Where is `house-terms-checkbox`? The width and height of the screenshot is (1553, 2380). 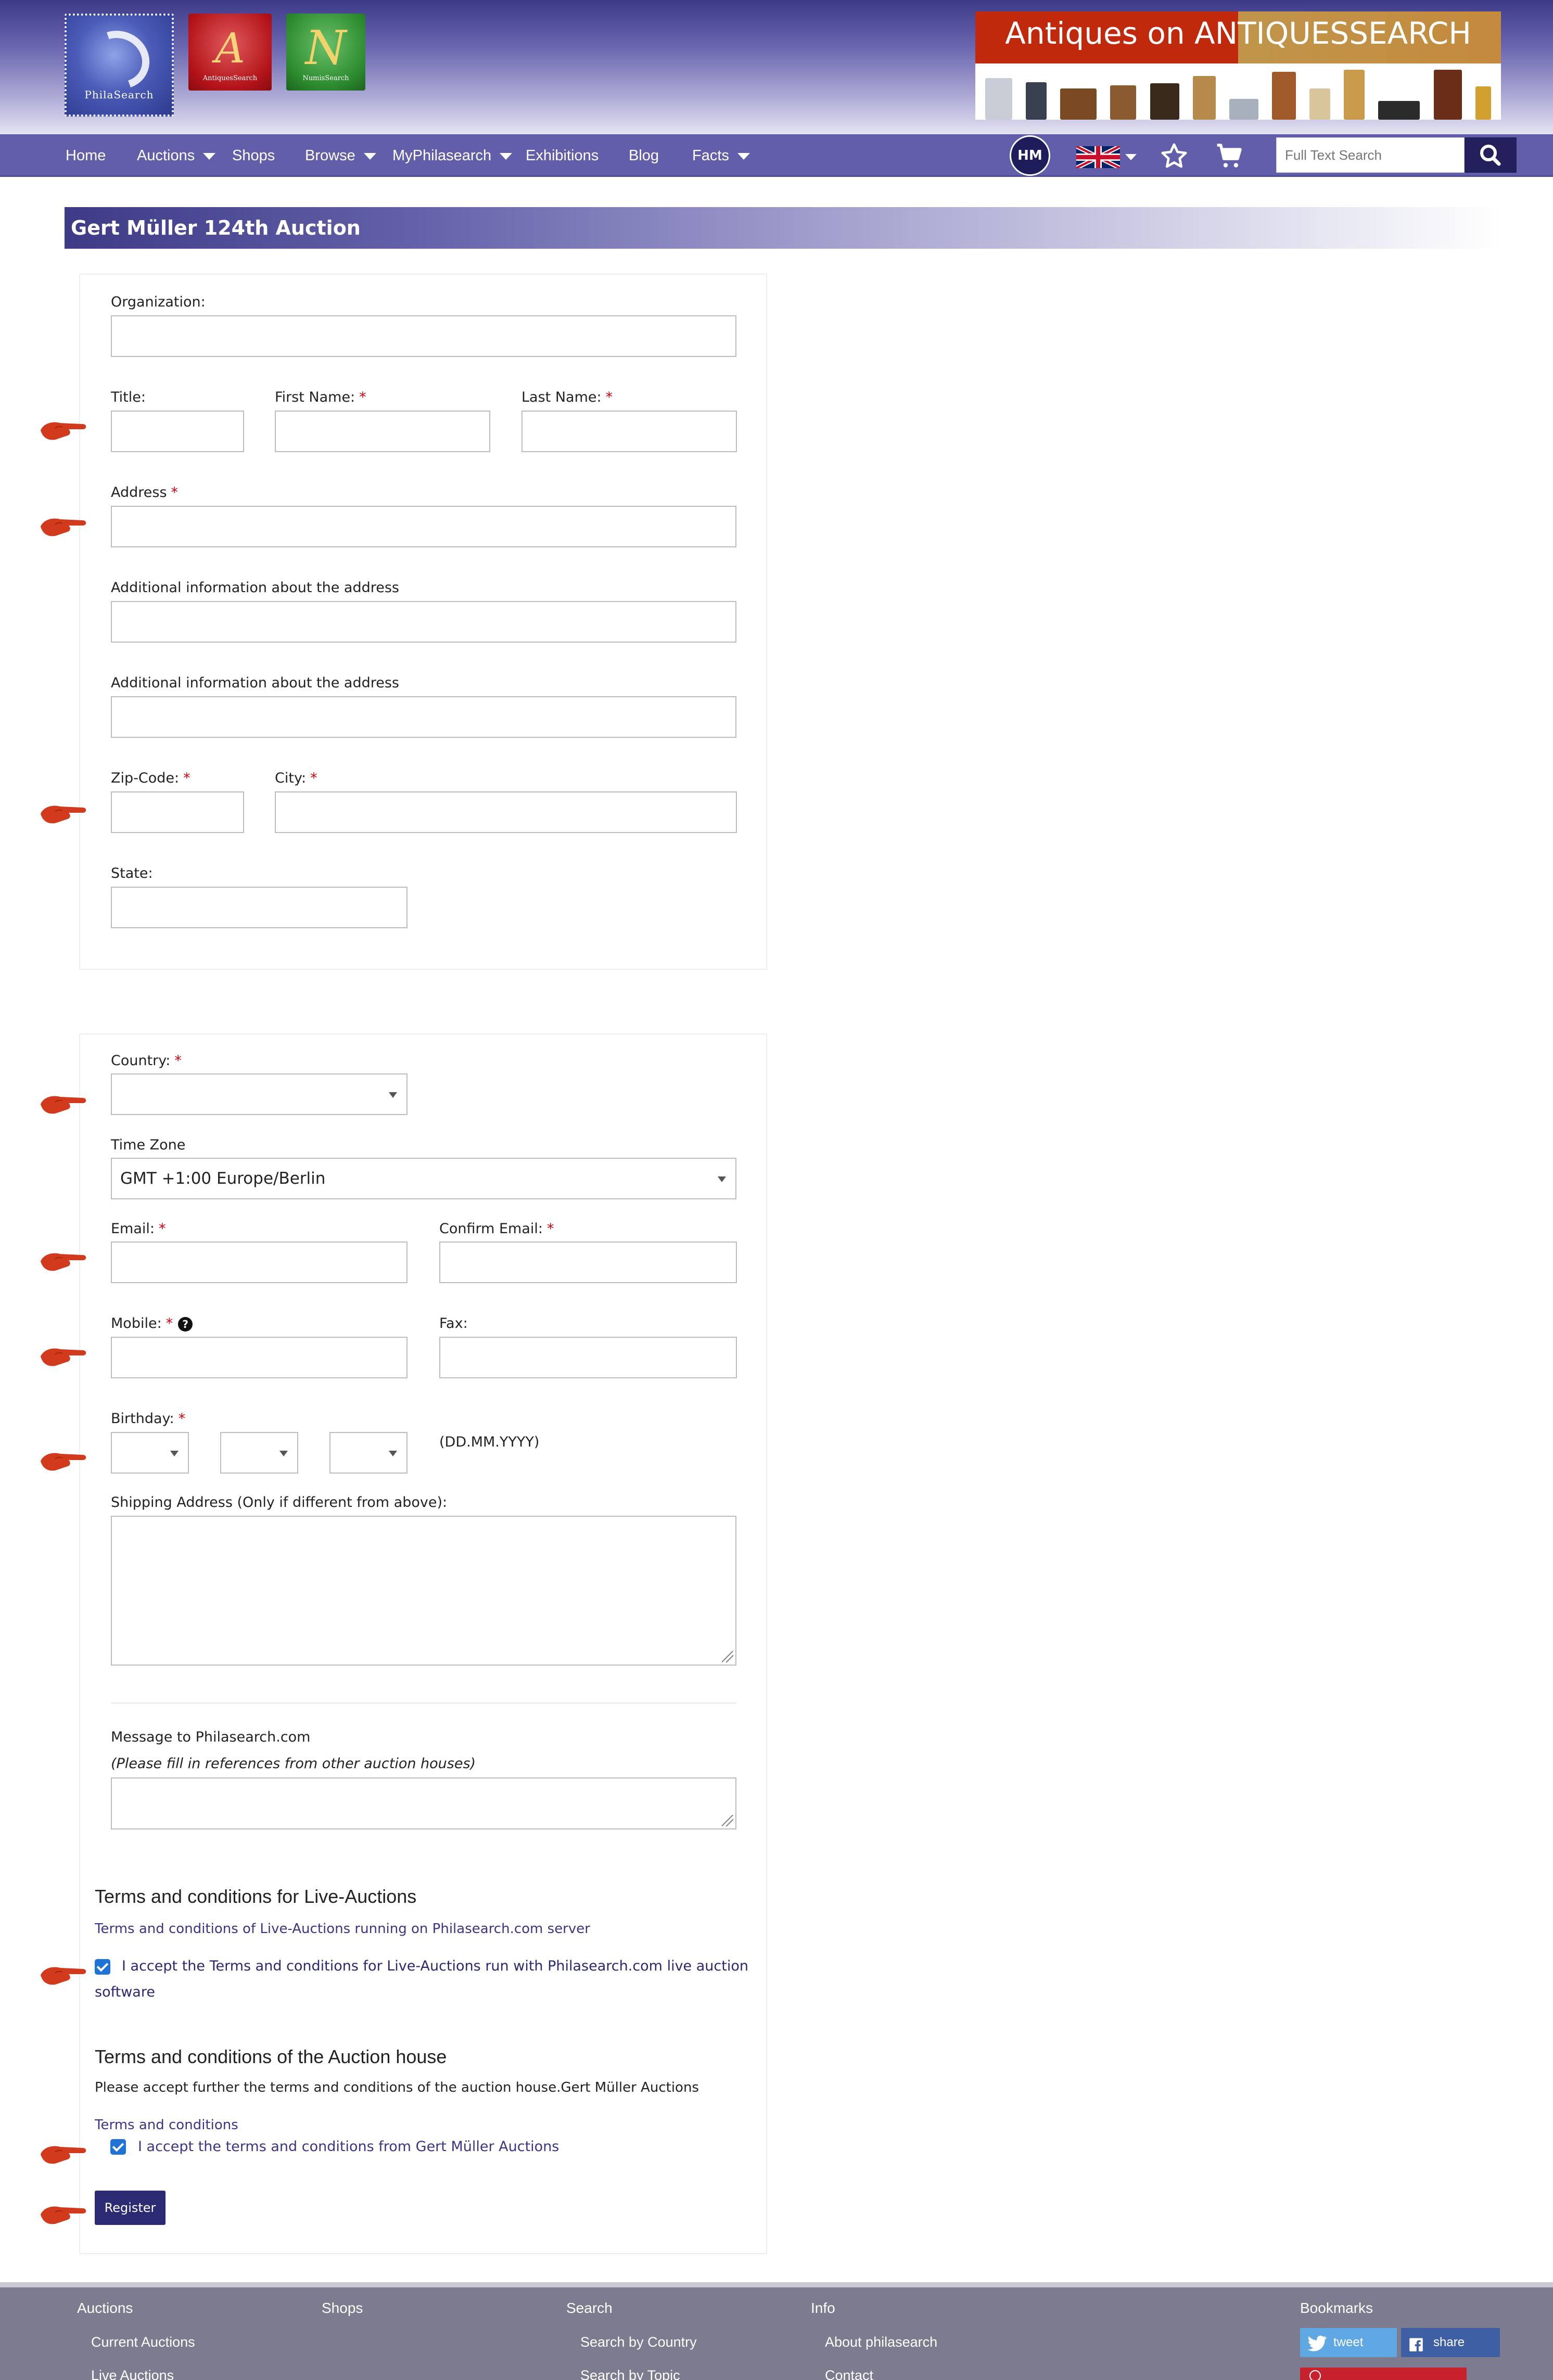
house-terms-checkbox is located at coordinates (118, 2147).